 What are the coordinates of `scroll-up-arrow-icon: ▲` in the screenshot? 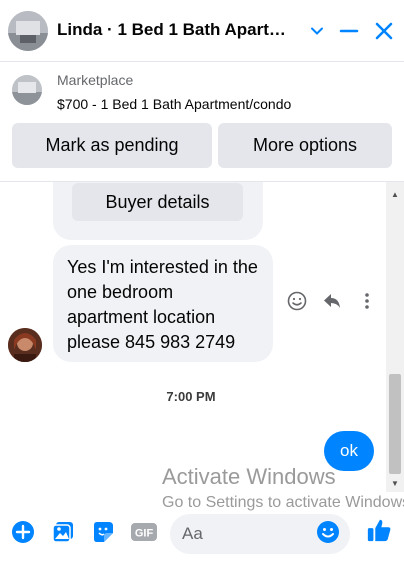 It's located at (395, 194).